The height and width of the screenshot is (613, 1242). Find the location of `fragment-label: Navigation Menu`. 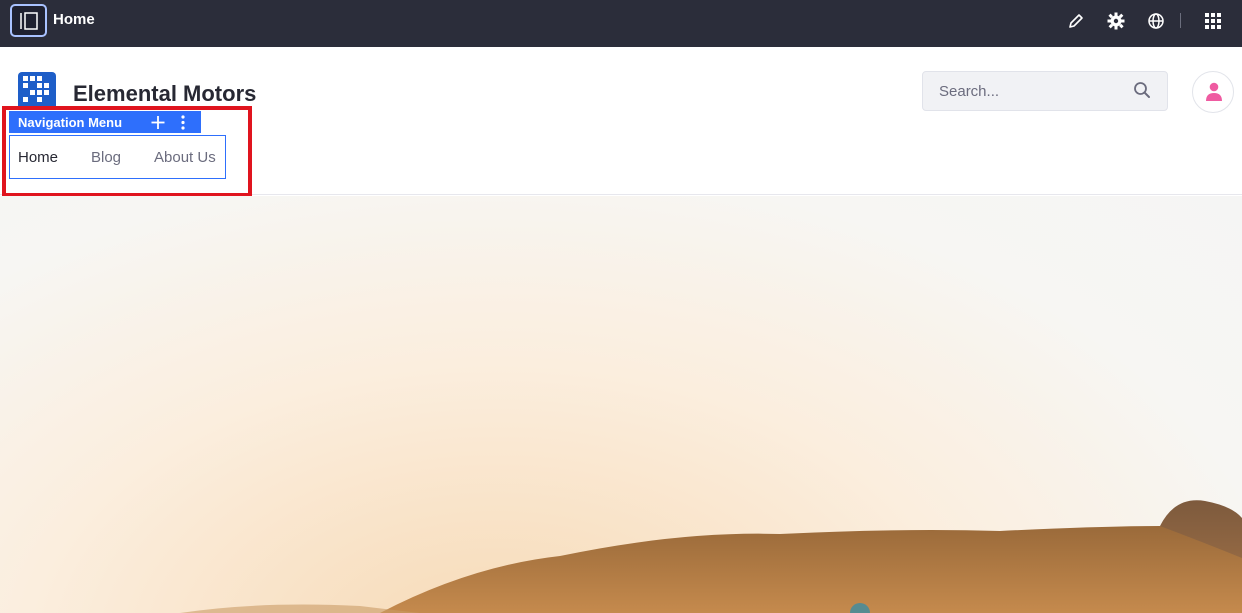

fragment-label: Navigation Menu is located at coordinates (70, 122).